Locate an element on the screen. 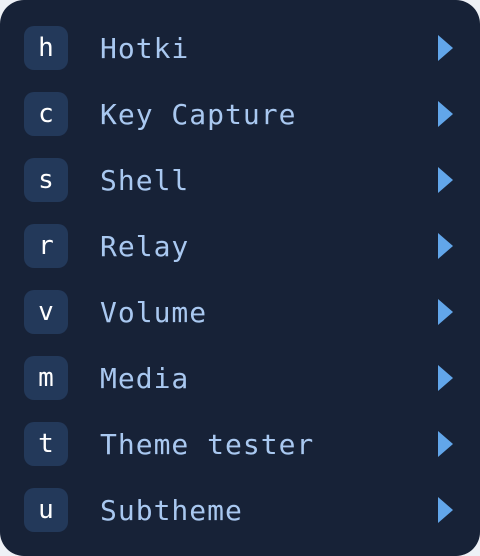  menu-item-shell: s Shell is located at coordinates (240, 179).